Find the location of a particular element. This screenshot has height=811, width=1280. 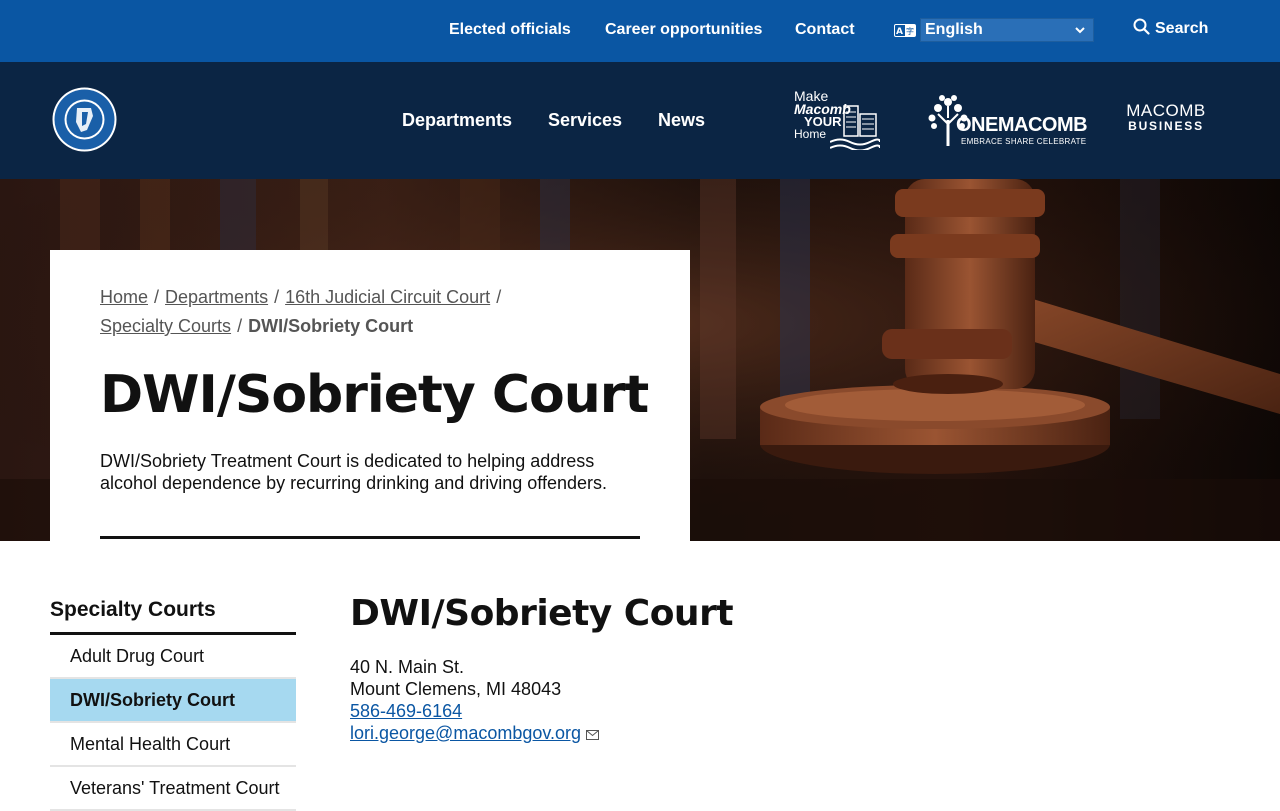

language-selector: A 字 English is located at coordinates (994, 30).